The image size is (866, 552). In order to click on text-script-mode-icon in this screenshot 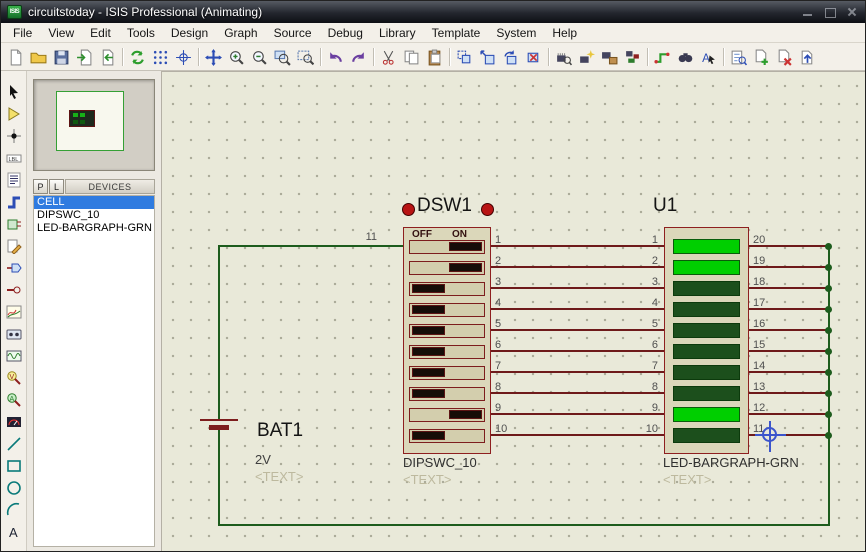, I will do `click(14, 179)`.